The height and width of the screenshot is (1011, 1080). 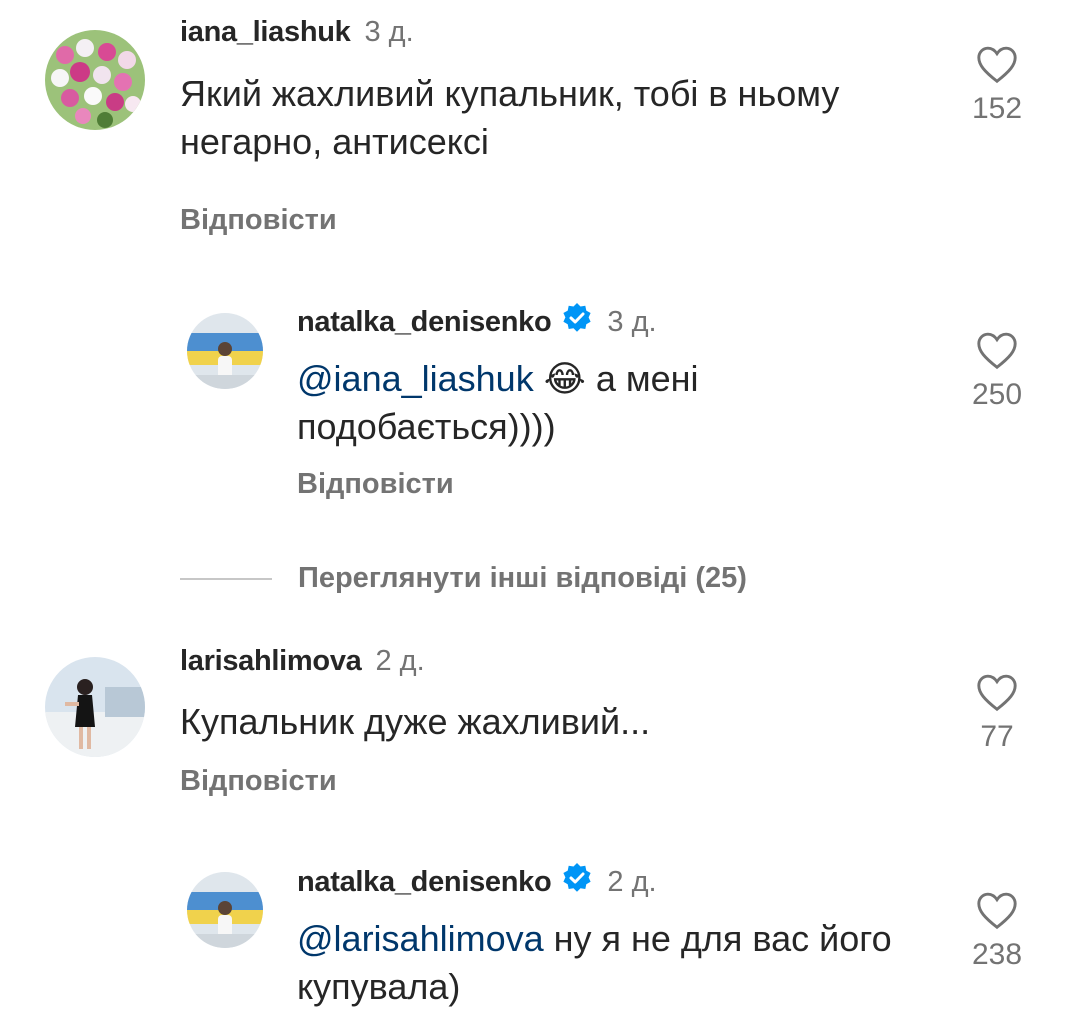 What do you see at coordinates (522, 578) in the screenshot?
I see `view-more-replies-label: Переглянути інші відповіді (25)` at bounding box center [522, 578].